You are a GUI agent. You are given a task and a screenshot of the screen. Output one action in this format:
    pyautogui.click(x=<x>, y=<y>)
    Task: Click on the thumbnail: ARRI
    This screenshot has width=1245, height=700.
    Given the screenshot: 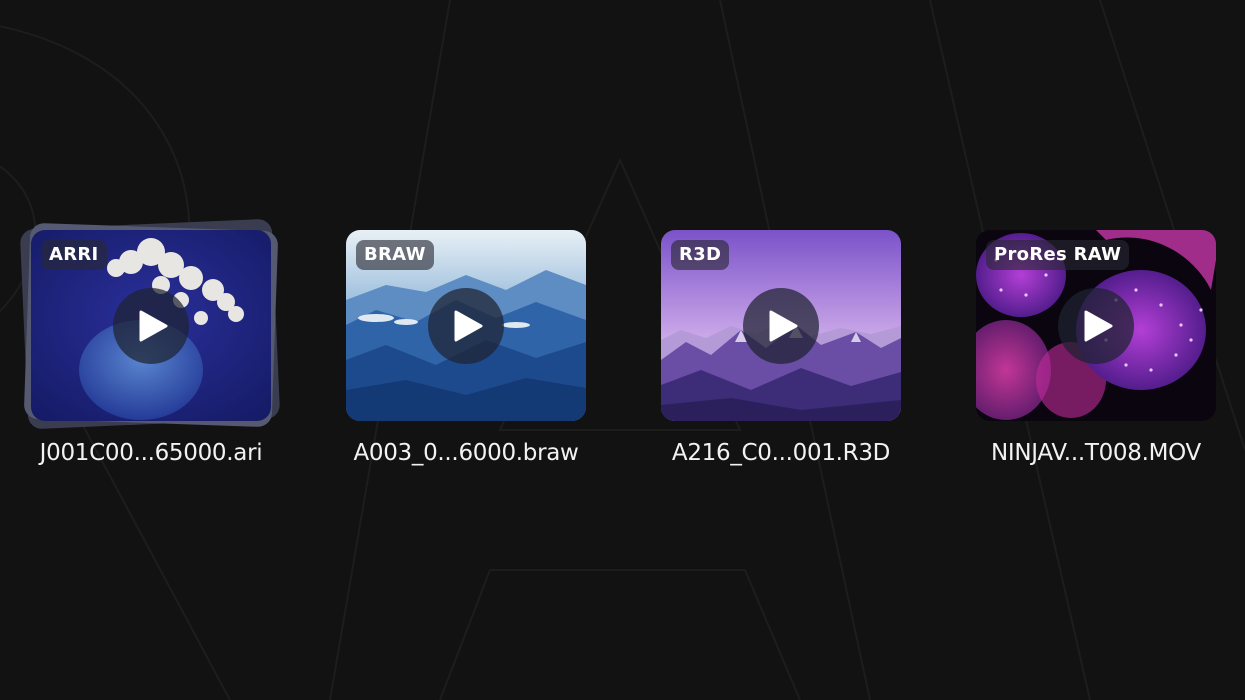 What is the action you would take?
    pyautogui.click(x=151, y=325)
    